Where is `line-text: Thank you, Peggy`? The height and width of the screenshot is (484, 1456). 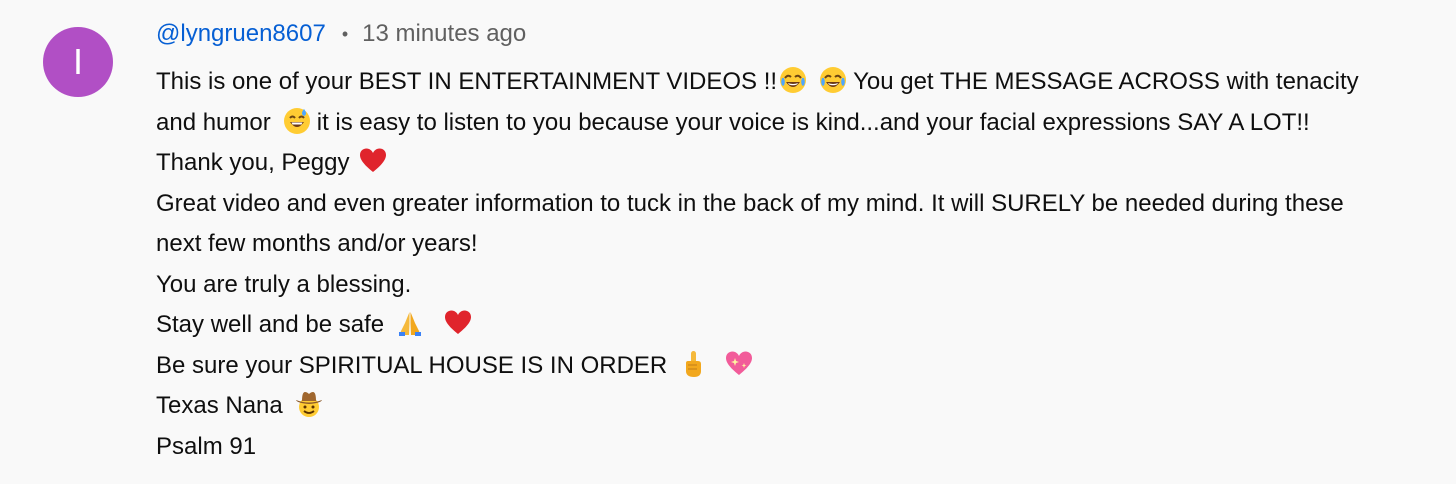
line-text: Thank you, Peggy is located at coordinates (253, 162).